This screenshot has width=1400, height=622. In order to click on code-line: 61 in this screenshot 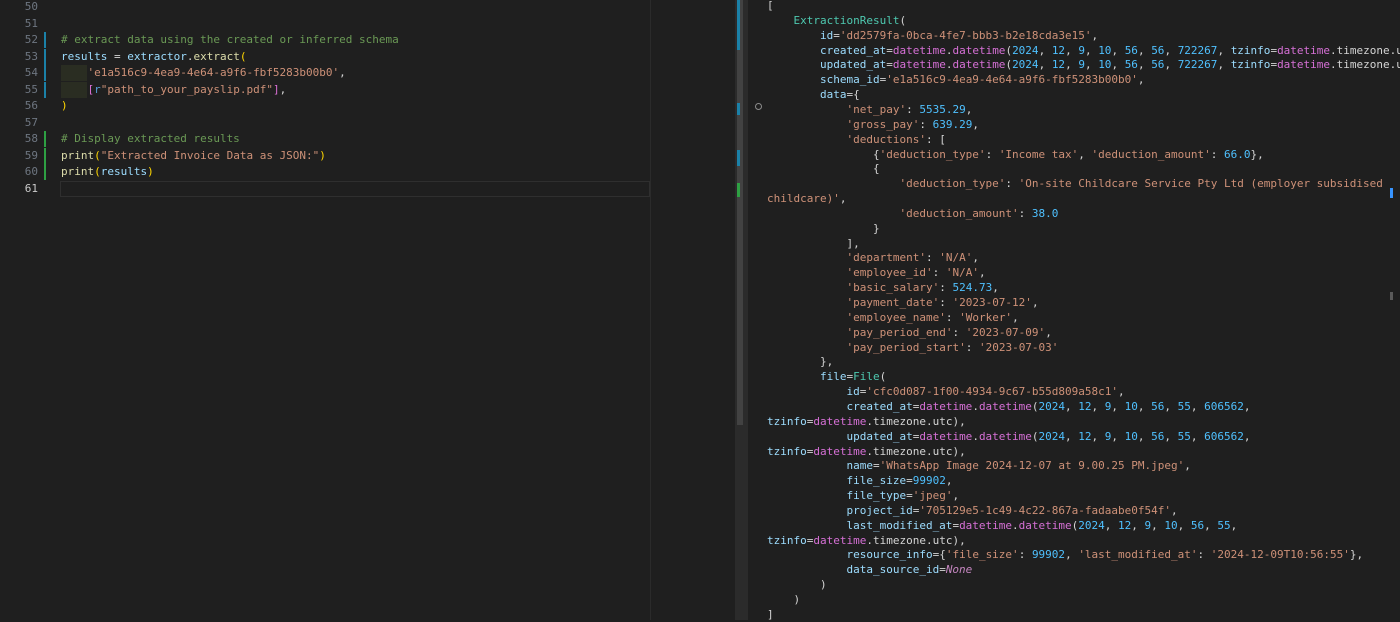, I will do `click(325, 189)`.